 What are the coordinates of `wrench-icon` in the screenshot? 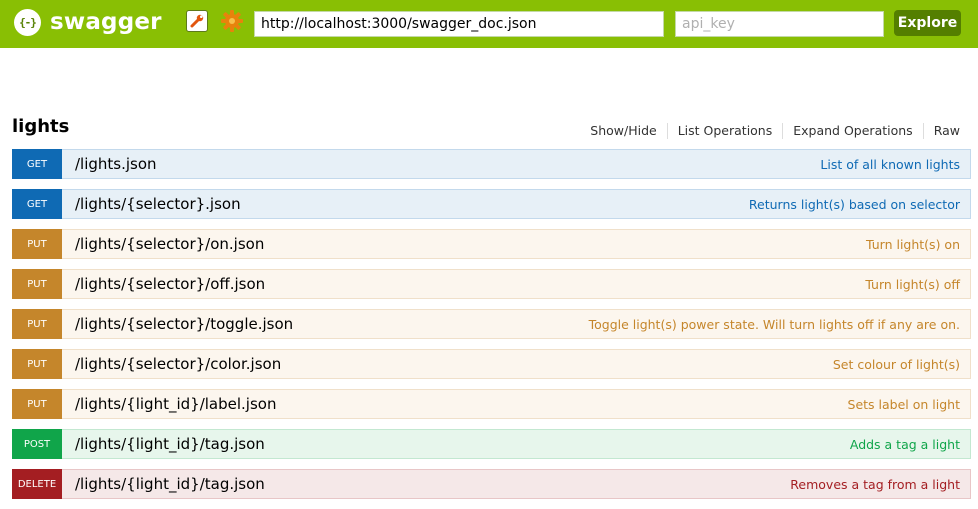 It's located at (197, 21).